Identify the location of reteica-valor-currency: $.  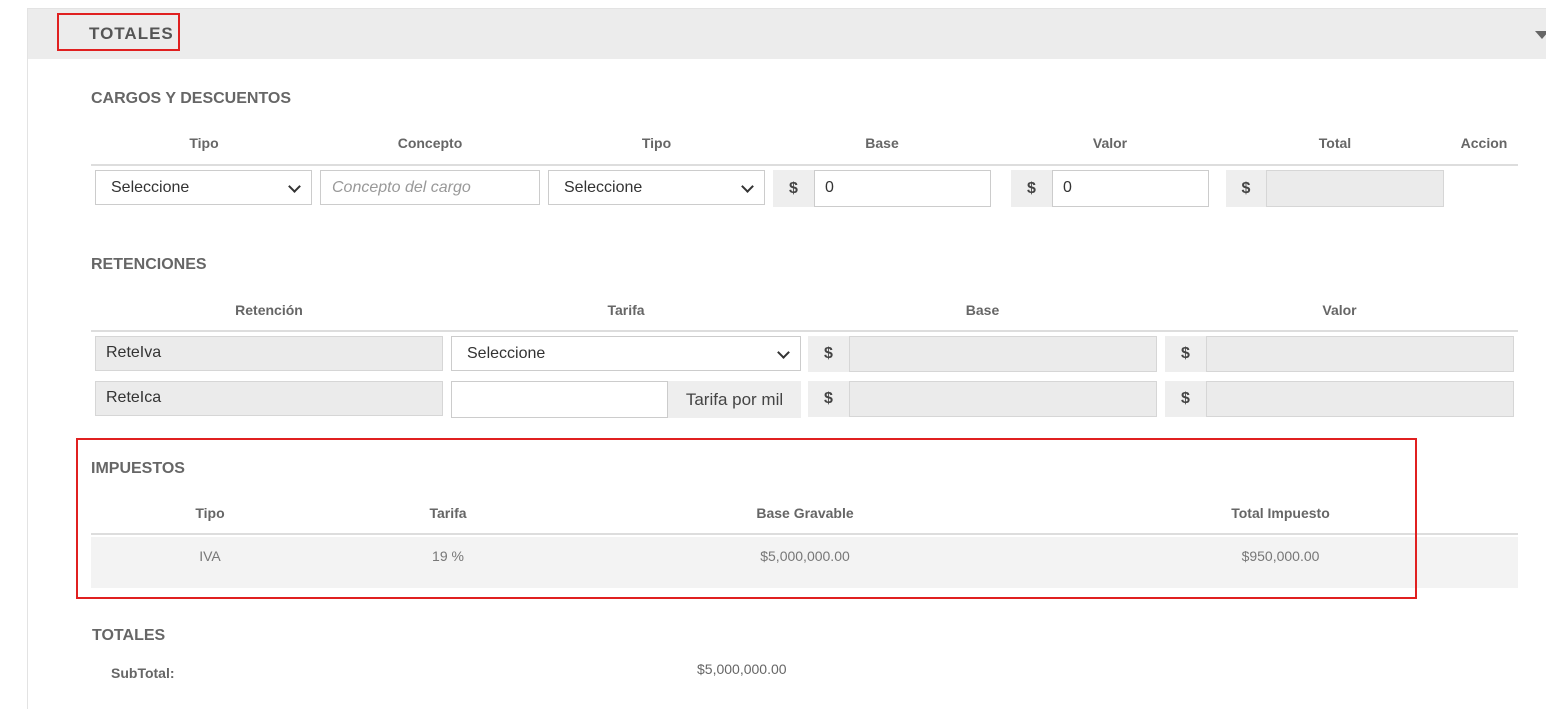
(1185, 399).